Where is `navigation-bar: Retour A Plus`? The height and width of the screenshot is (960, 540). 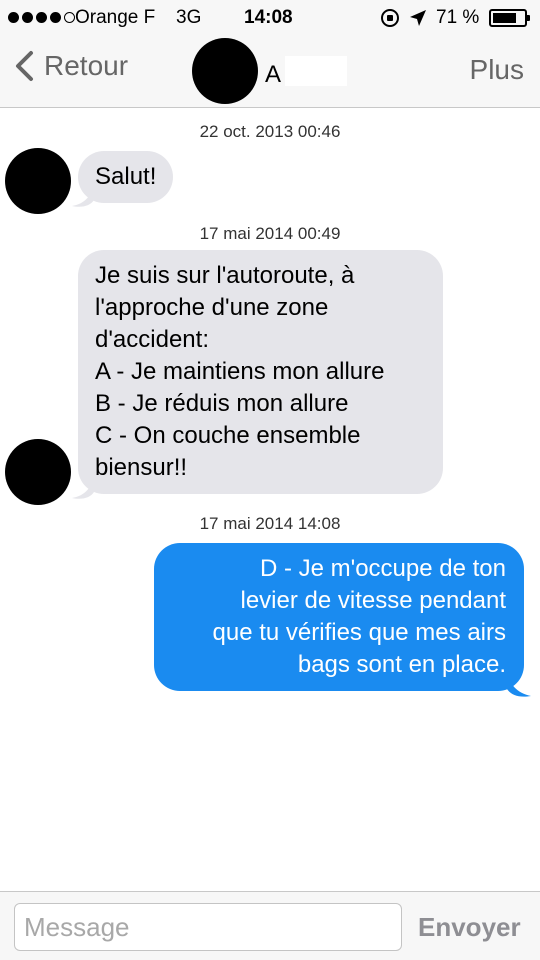
navigation-bar: Retour A Plus is located at coordinates (270, 72).